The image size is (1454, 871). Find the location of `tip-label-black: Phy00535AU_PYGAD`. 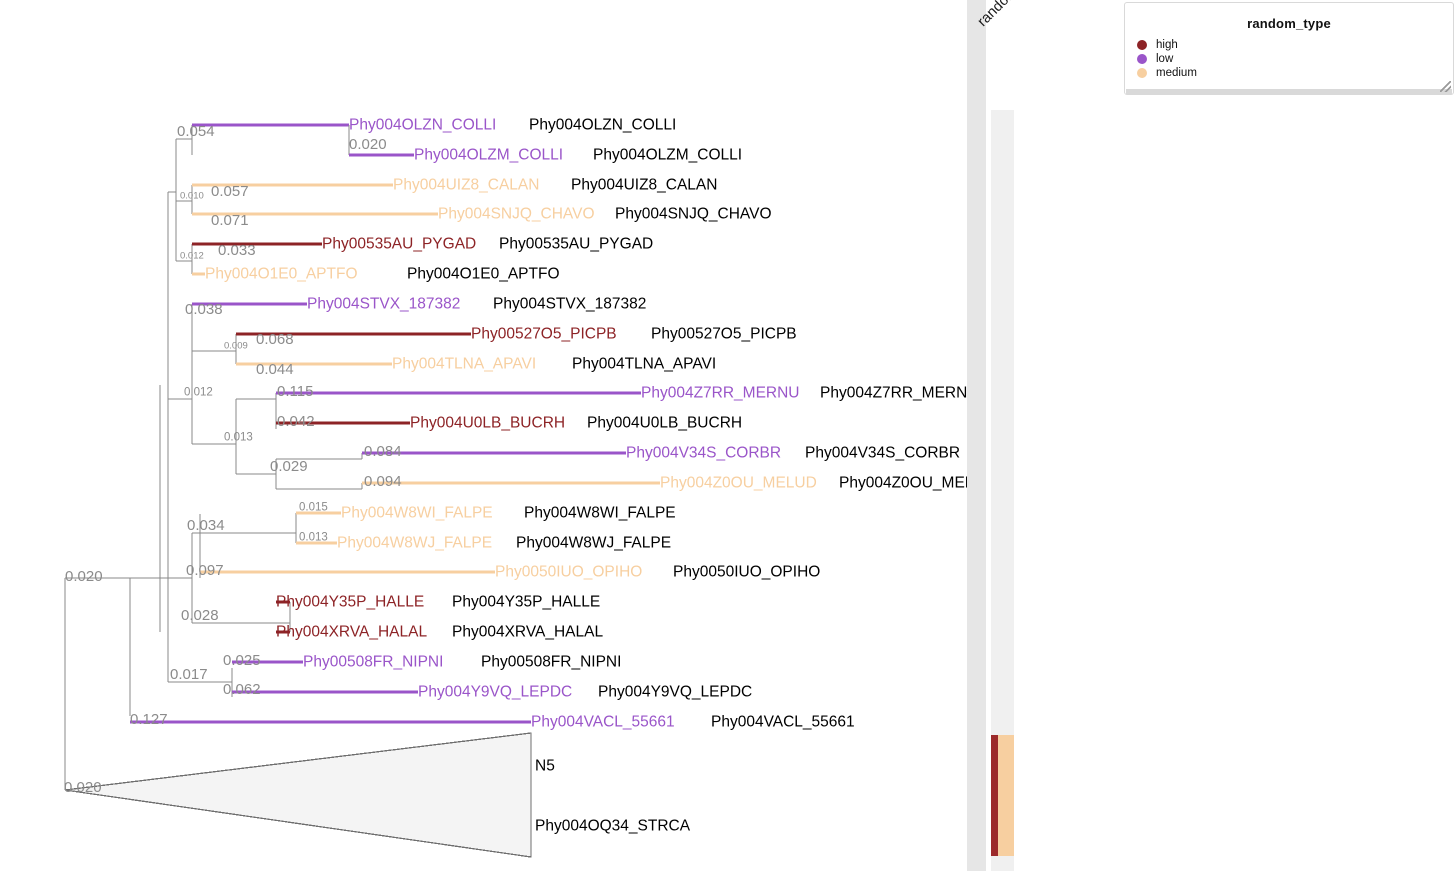

tip-label-black: Phy00535AU_PYGAD is located at coordinates (576, 244).